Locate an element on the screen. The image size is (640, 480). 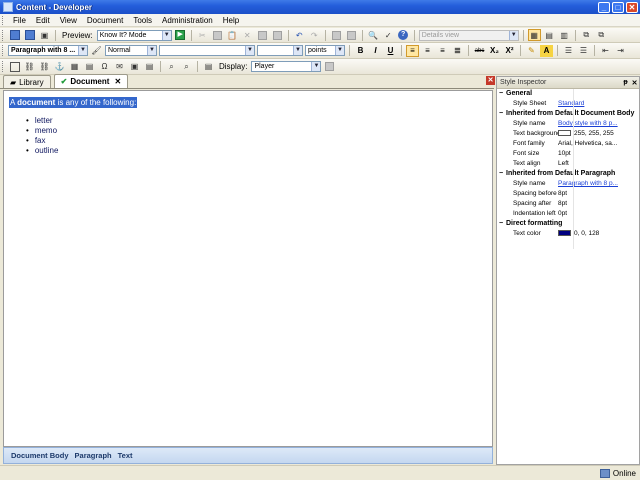
check-out-icon: ⧉ is located at coordinates (601, 35).